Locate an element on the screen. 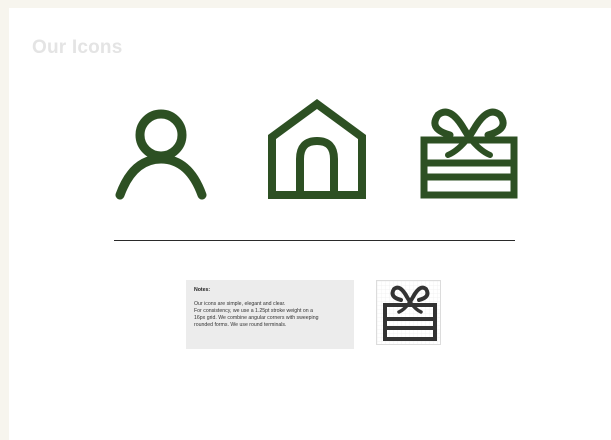 This screenshot has width=611, height=440. person-icon is located at coordinates (161, 154).